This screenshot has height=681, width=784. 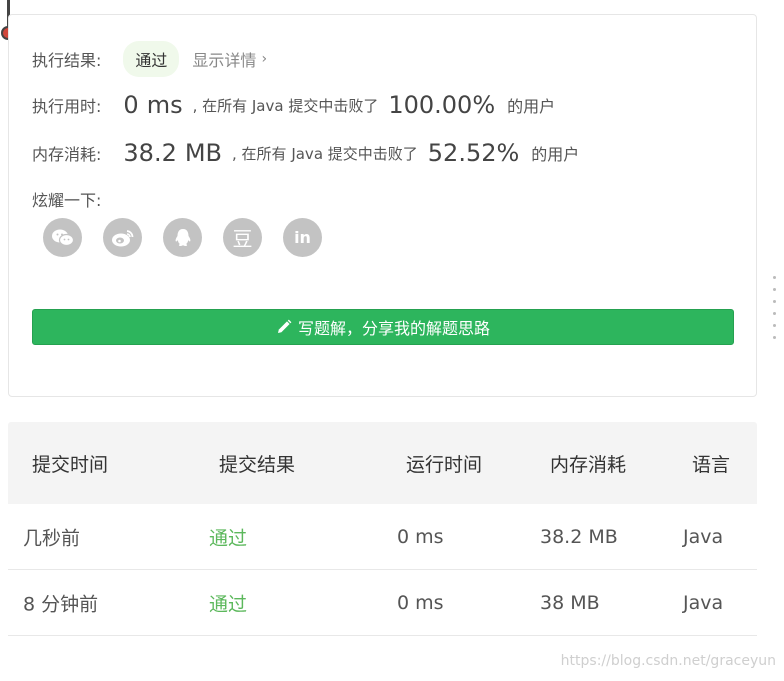 I want to click on header-runtime: 运行时间, so click(x=444, y=464).